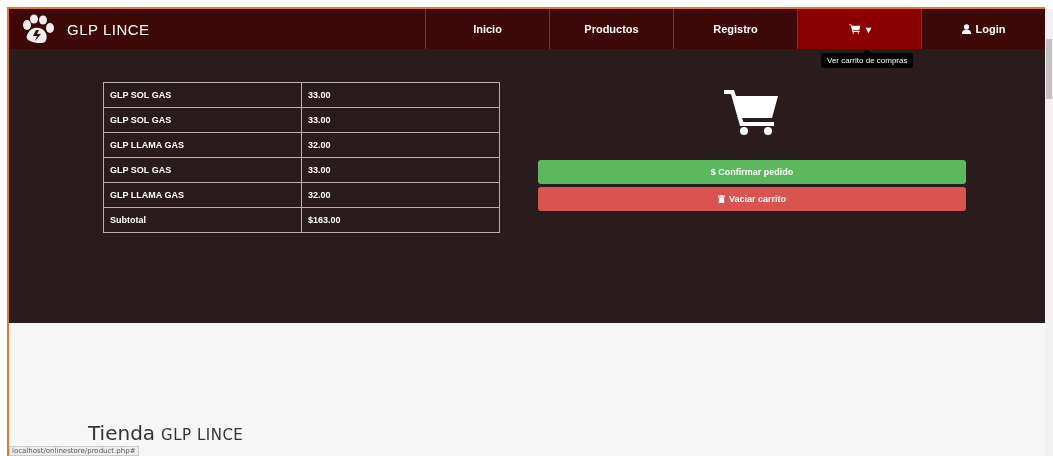 This screenshot has height=456, width=1053. What do you see at coordinates (108, 29) in the screenshot?
I see `brand-name: GLP LINCE` at bounding box center [108, 29].